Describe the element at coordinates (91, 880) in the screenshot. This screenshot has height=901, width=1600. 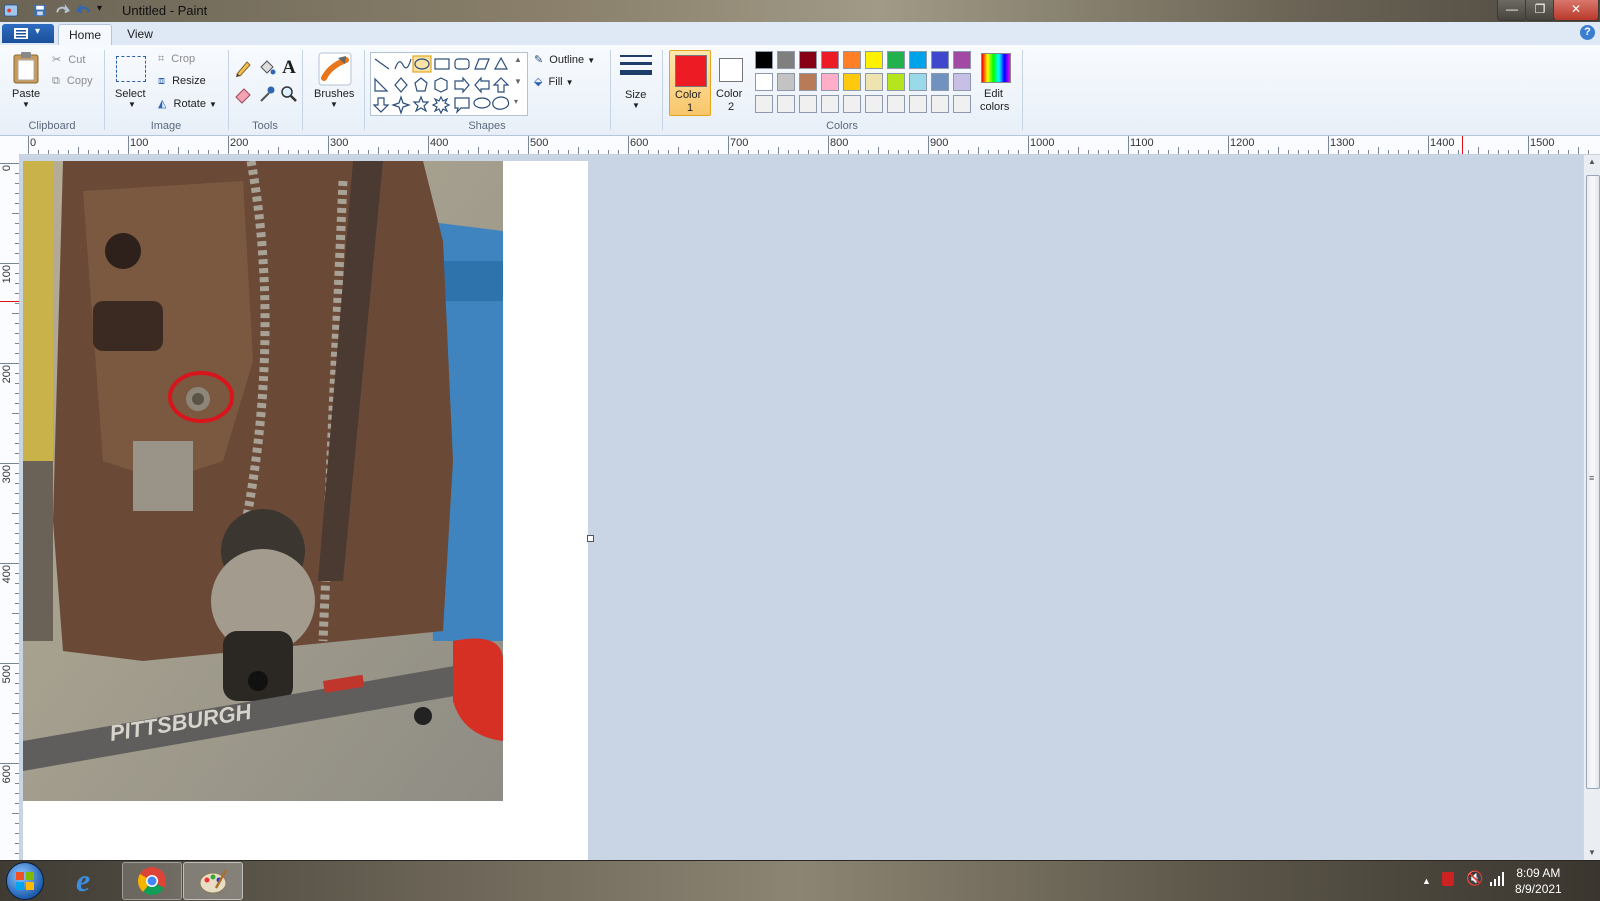
I see `taskbar-internet-explorer: e` at that location.